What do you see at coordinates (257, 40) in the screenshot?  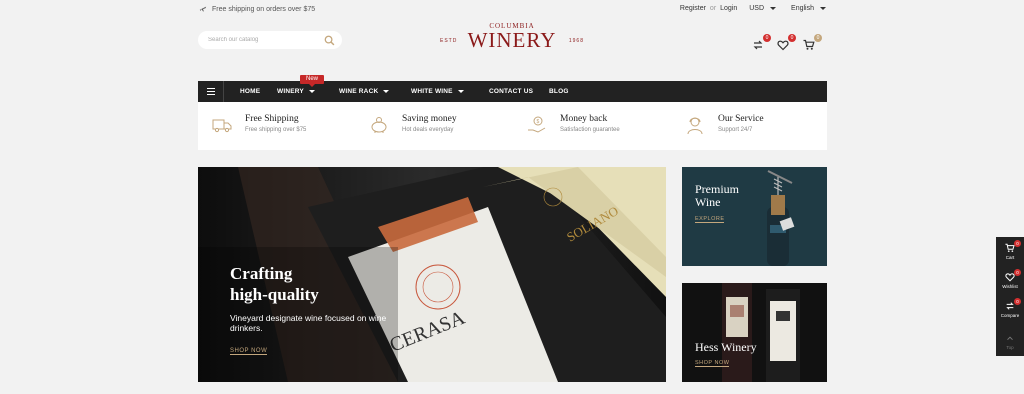 I see `search-input` at bounding box center [257, 40].